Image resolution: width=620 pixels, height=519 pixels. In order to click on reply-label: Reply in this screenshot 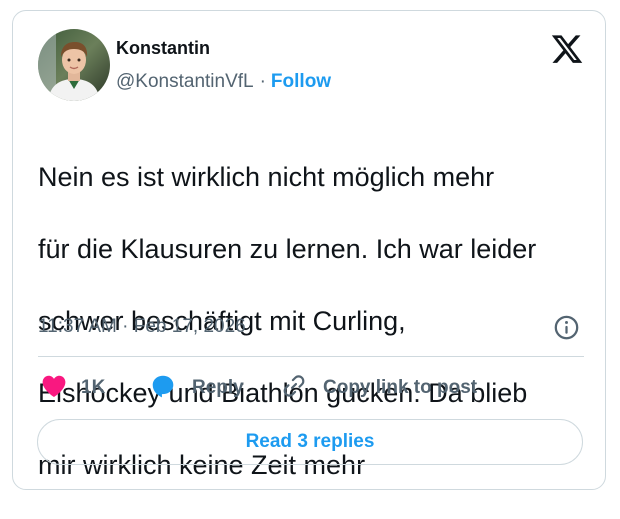, I will do `click(218, 387)`.